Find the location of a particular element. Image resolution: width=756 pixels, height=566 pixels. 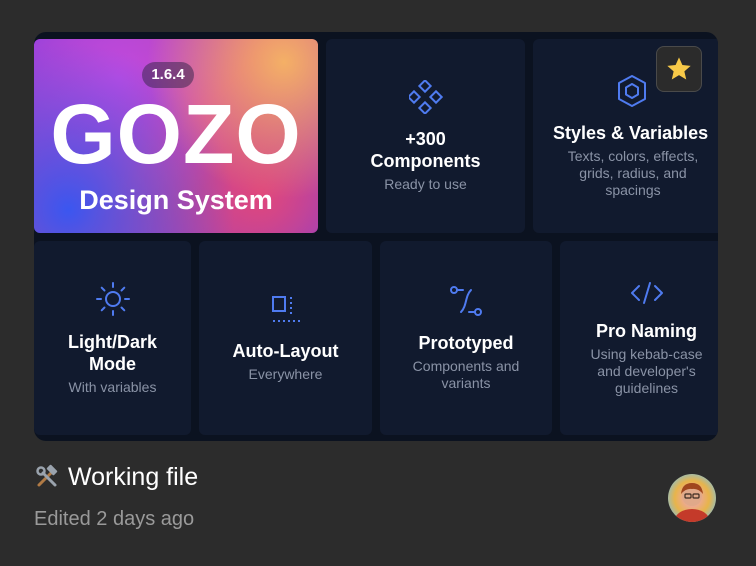

cube-icon is located at coordinates (632, 90).